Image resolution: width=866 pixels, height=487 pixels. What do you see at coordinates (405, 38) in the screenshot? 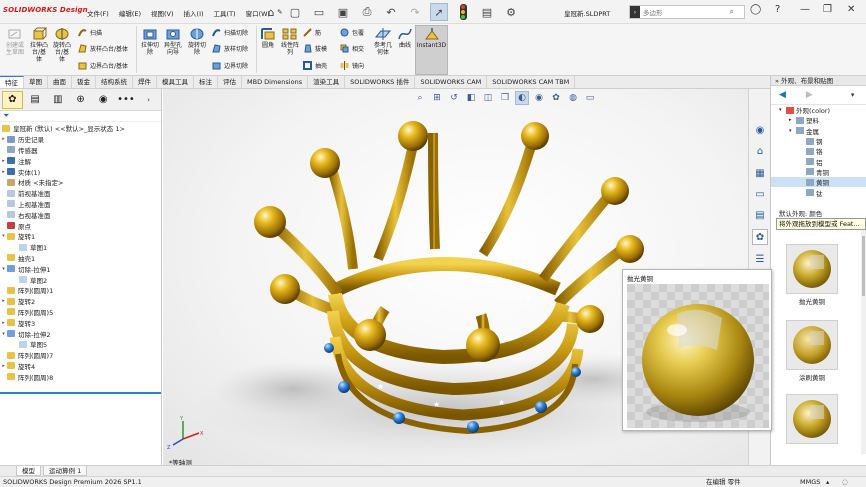
I see `curves-button: 曲线` at bounding box center [405, 38].